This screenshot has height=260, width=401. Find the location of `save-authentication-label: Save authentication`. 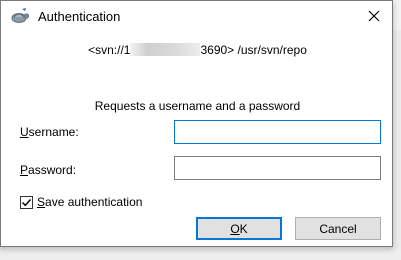

save-authentication-label: Save authentication is located at coordinates (89, 202).